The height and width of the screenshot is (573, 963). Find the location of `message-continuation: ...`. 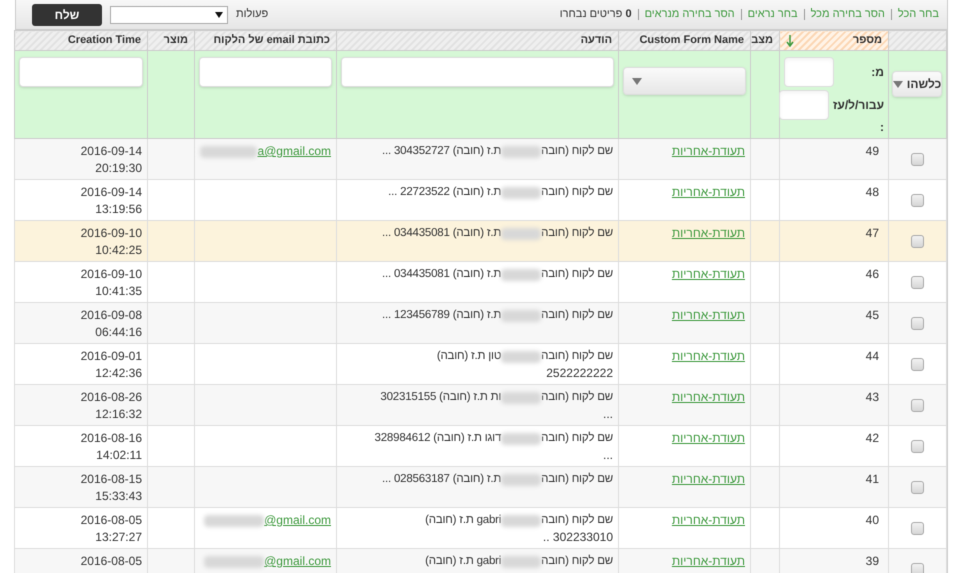

message-continuation: ... is located at coordinates (607, 414).